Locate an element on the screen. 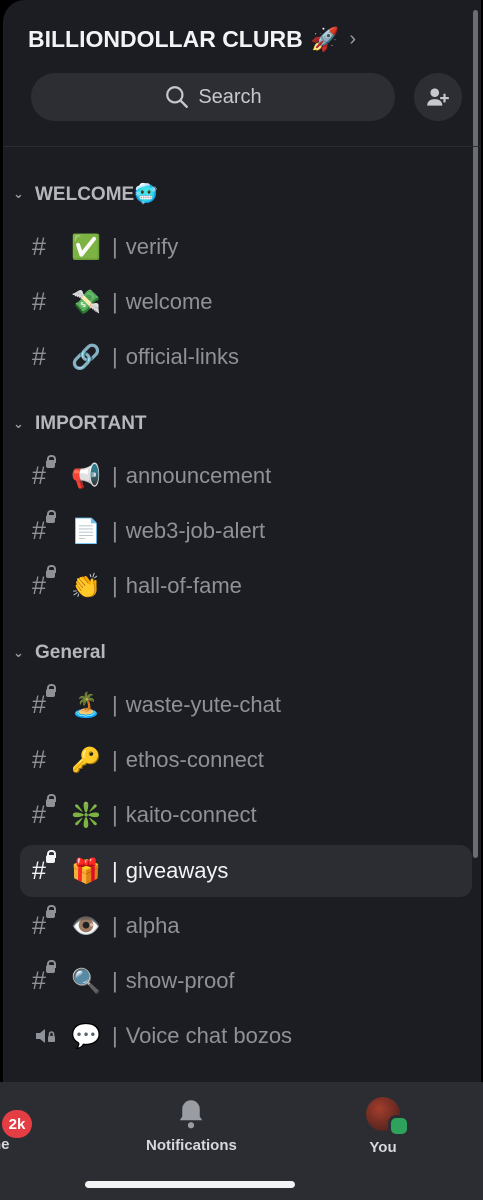 The height and width of the screenshot is (1200, 483). home-unread-badge: 2k is located at coordinates (17, 1124).